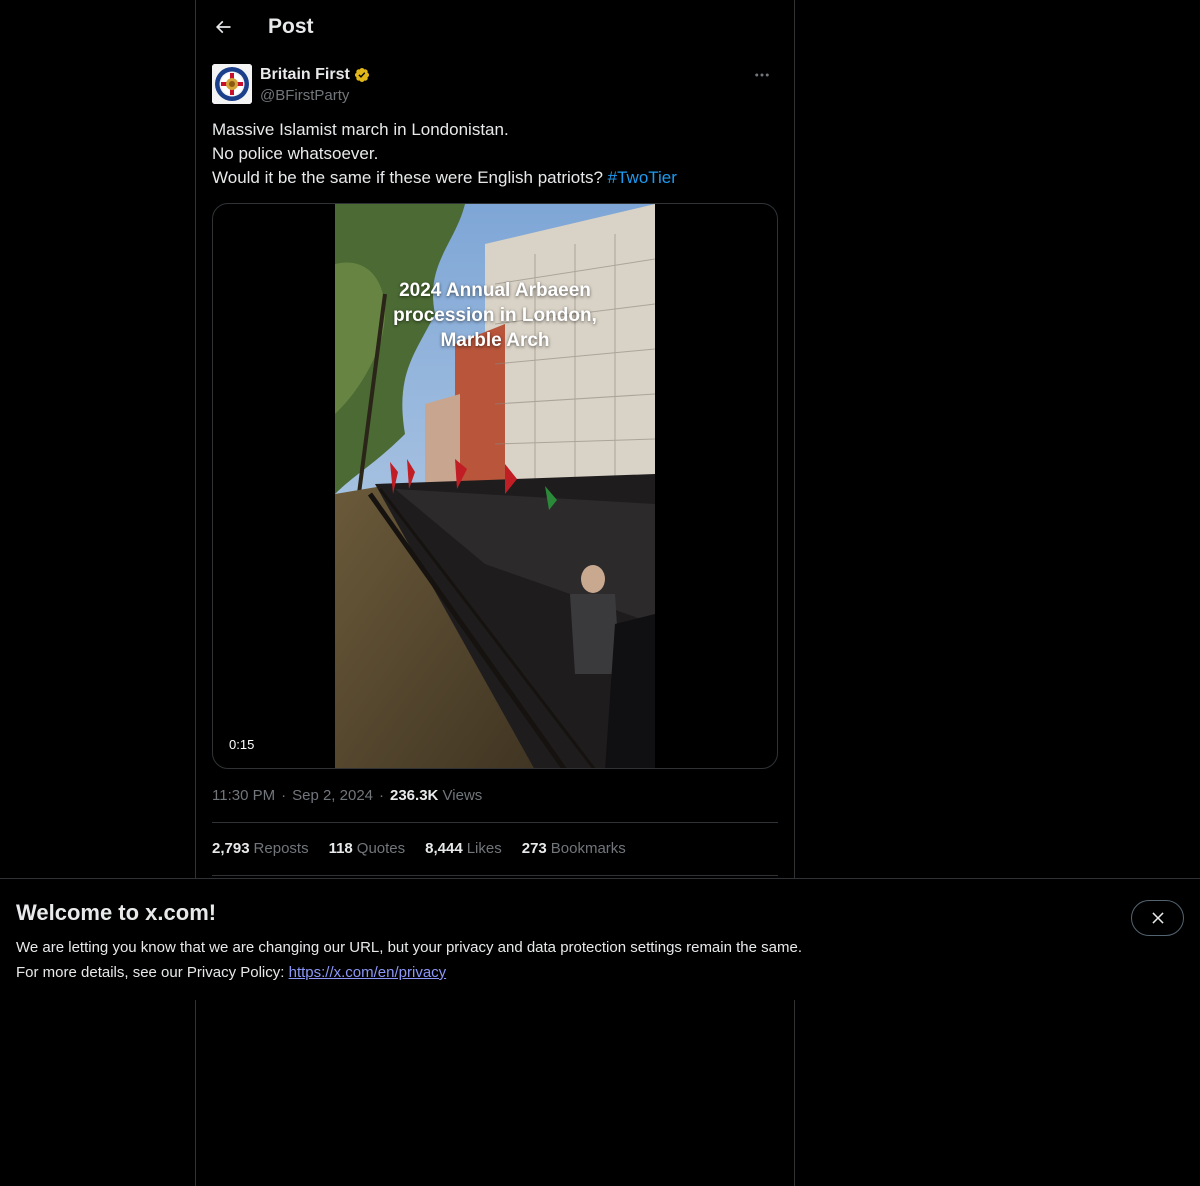 This screenshot has width=1200, height=1186. What do you see at coordinates (315, 96) in the screenshot?
I see `author-handle: @BFirstParty` at bounding box center [315, 96].